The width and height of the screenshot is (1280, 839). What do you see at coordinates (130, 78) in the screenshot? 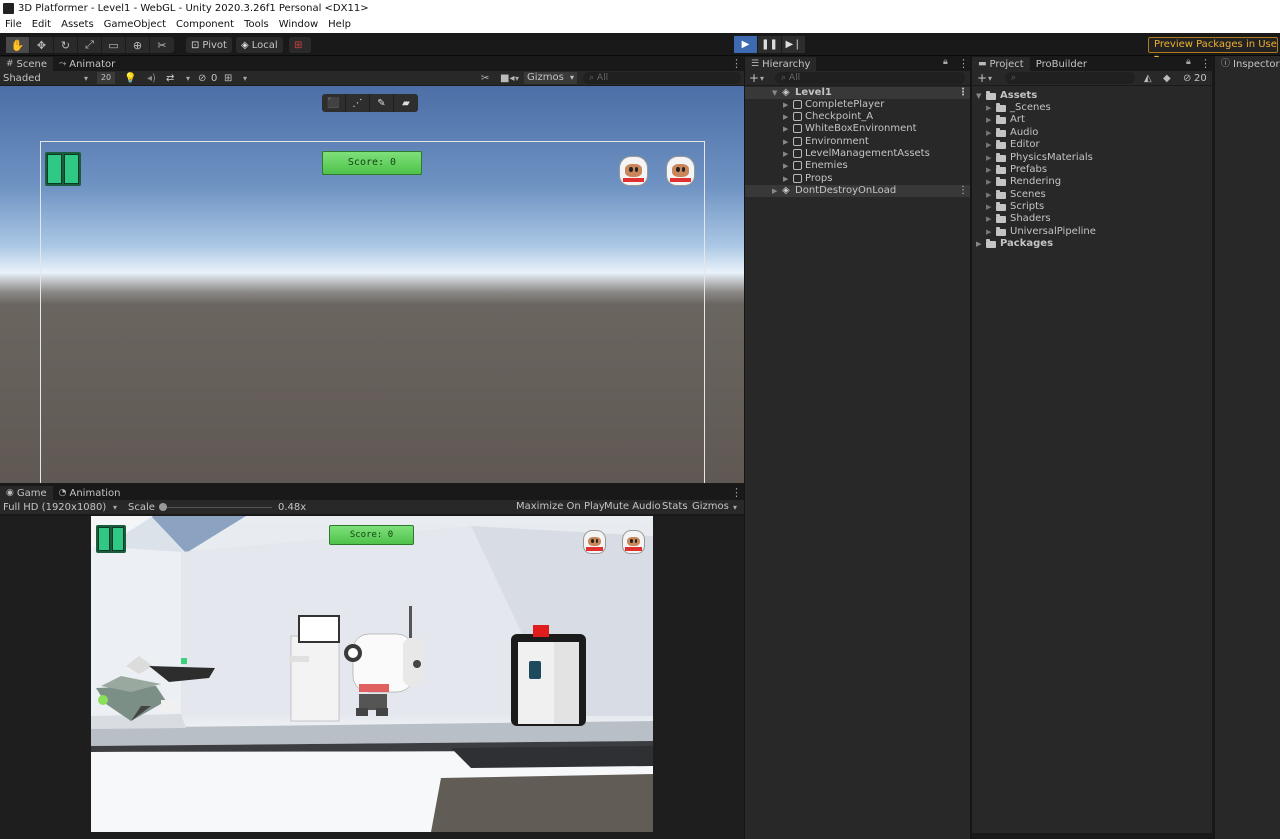
I see `lighting-icon: 💡` at bounding box center [130, 78].